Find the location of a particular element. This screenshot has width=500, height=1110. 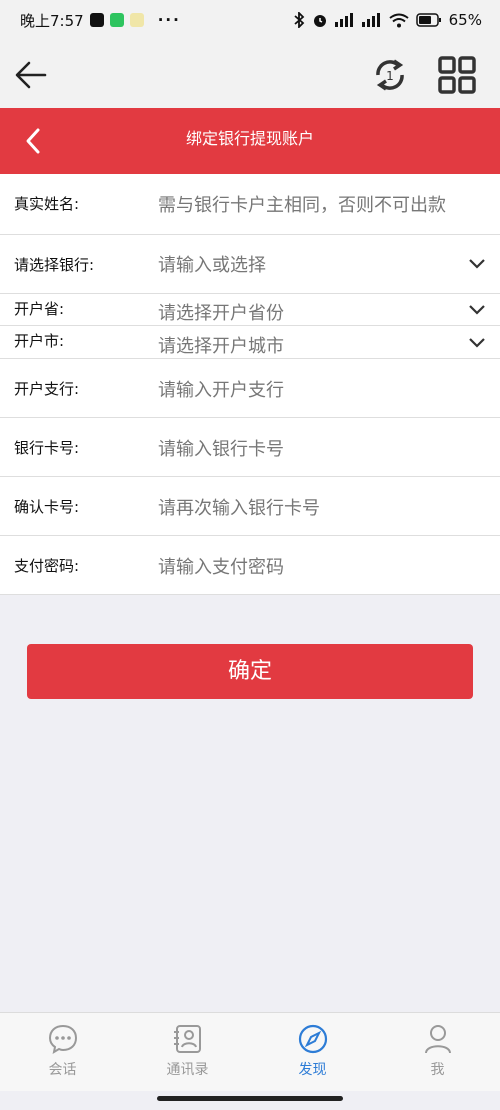

pwd-row: 支付密码: 请输入支付密码 is located at coordinates (250, 565).